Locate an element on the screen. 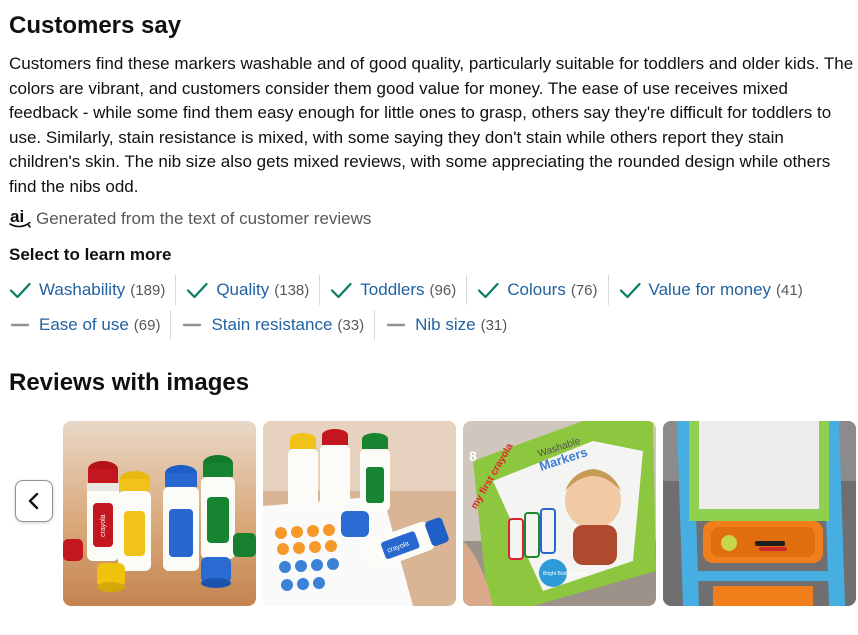 The image size is (858, 635). aspect-count: (189) is located at coordinates (148, 290).